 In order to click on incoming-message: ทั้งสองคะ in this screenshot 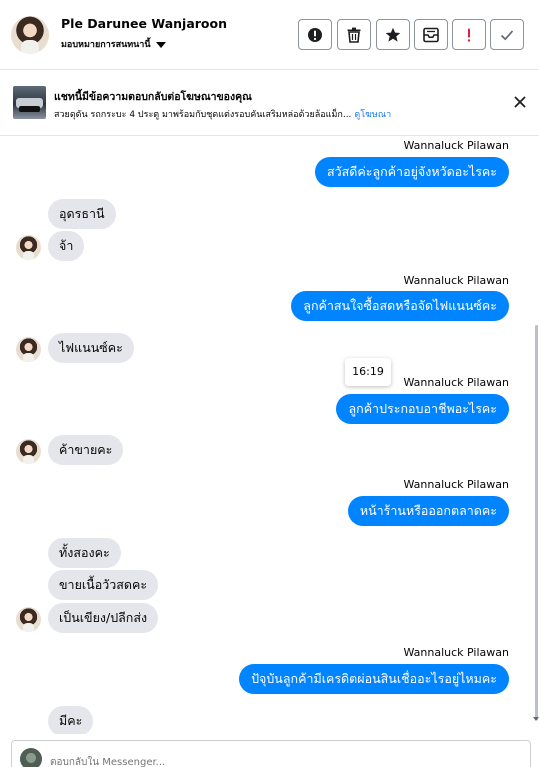, I will do `click(84, 553)`.